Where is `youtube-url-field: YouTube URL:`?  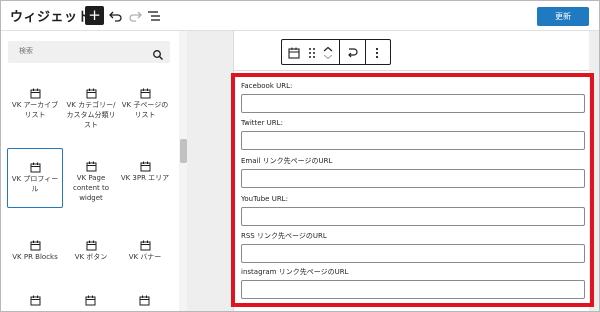 youtube-url-field: YouTube URL: is located at coordinates (413, 210).